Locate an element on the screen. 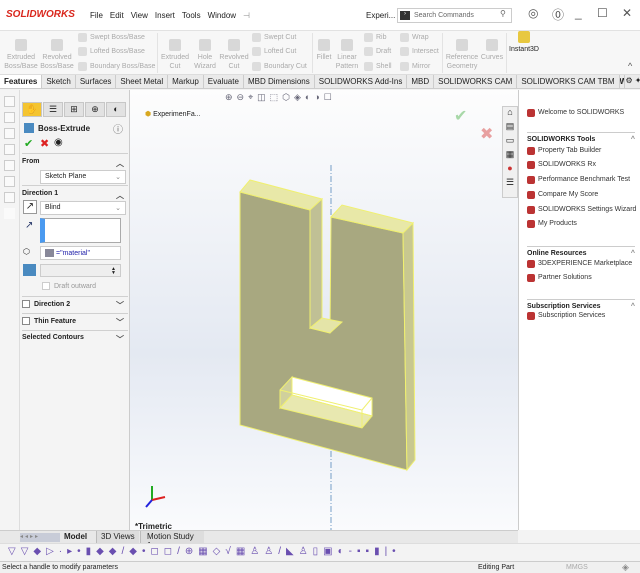 This screenshot has width=640, height=573. menu-window: Window is located at coordinates (222, 15).